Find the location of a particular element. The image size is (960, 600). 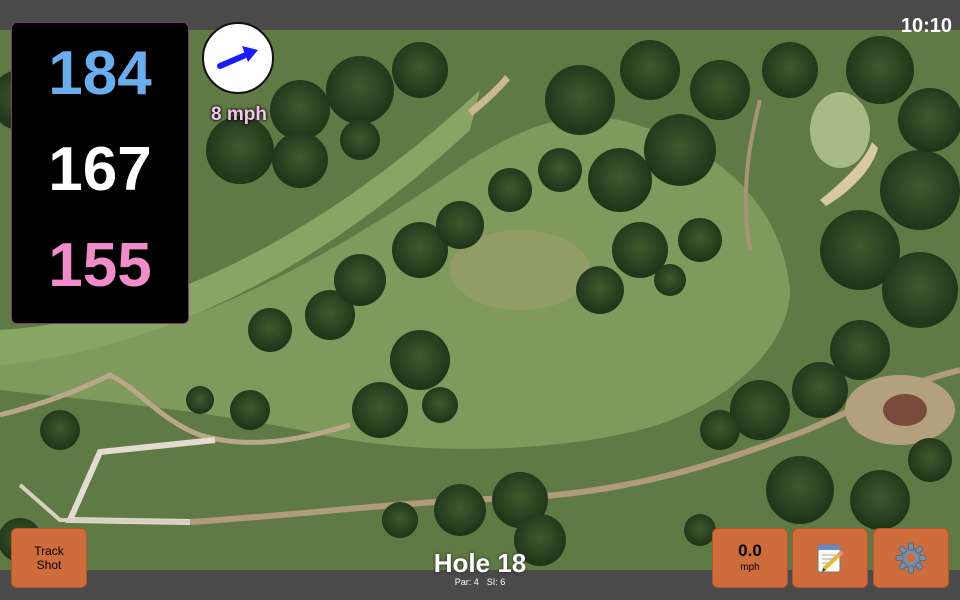

wind-direction-arrow-icon is located at coordinates (237, 57).